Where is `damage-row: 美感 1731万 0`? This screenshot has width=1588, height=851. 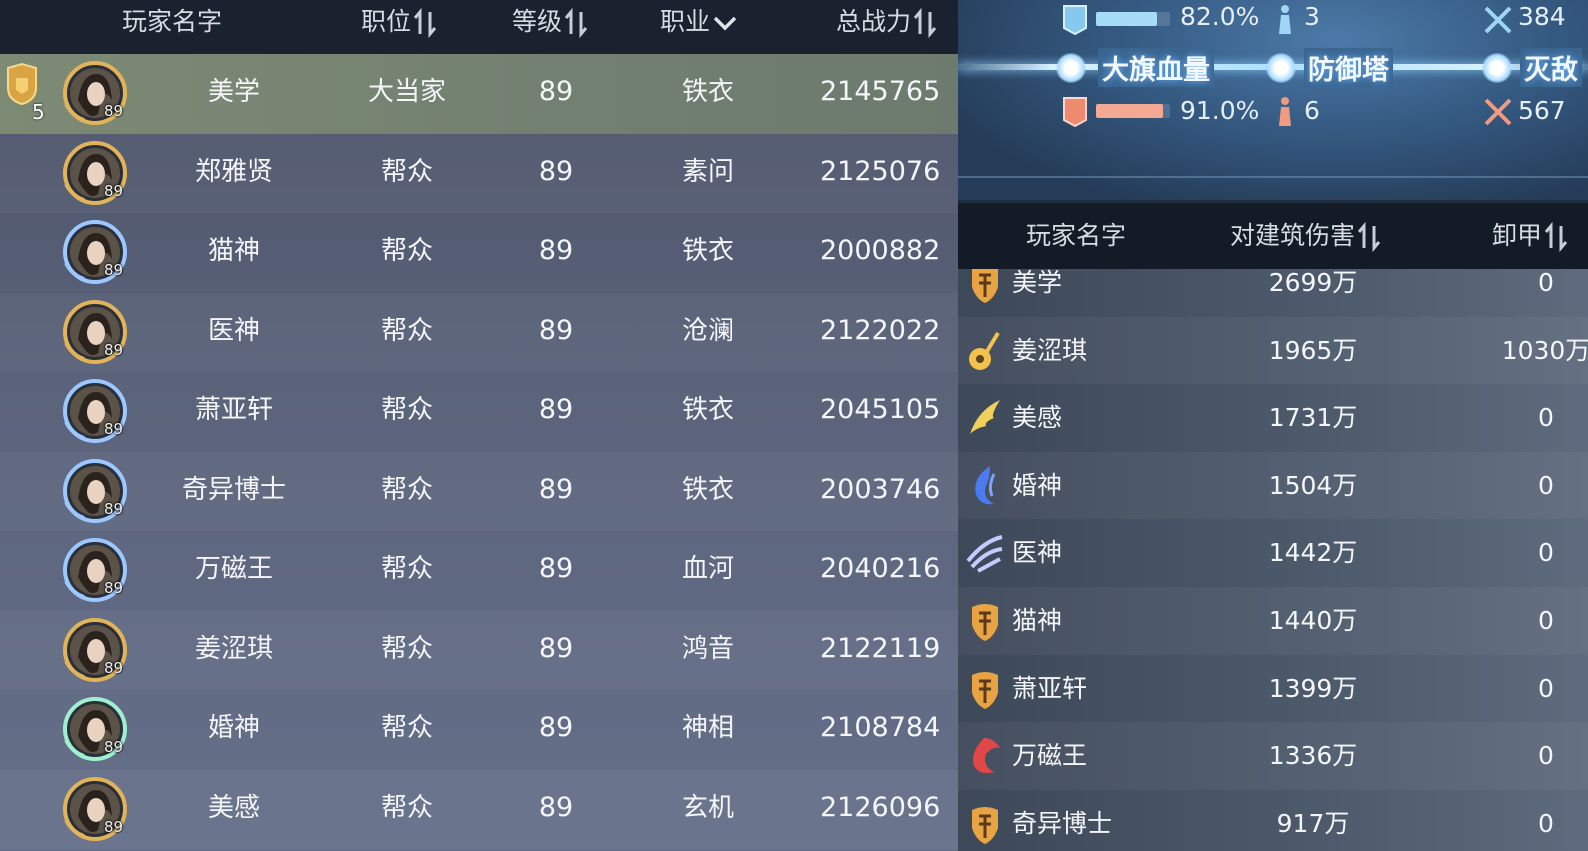 damage-row: 美感 1731万 0 is located at coordinates (1273, 418).